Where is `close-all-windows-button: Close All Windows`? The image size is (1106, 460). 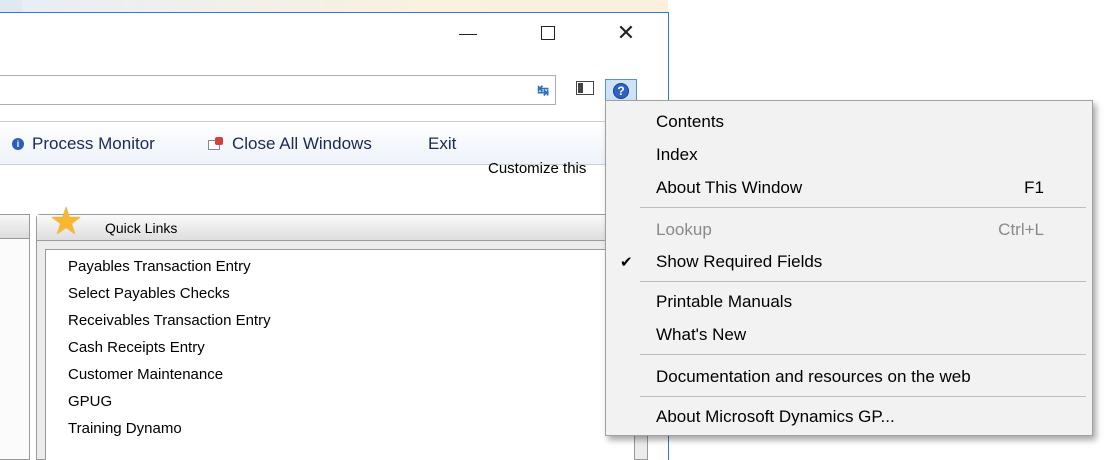 close-all-windows-button: Close All Windows is located at coordinates (290, 144).